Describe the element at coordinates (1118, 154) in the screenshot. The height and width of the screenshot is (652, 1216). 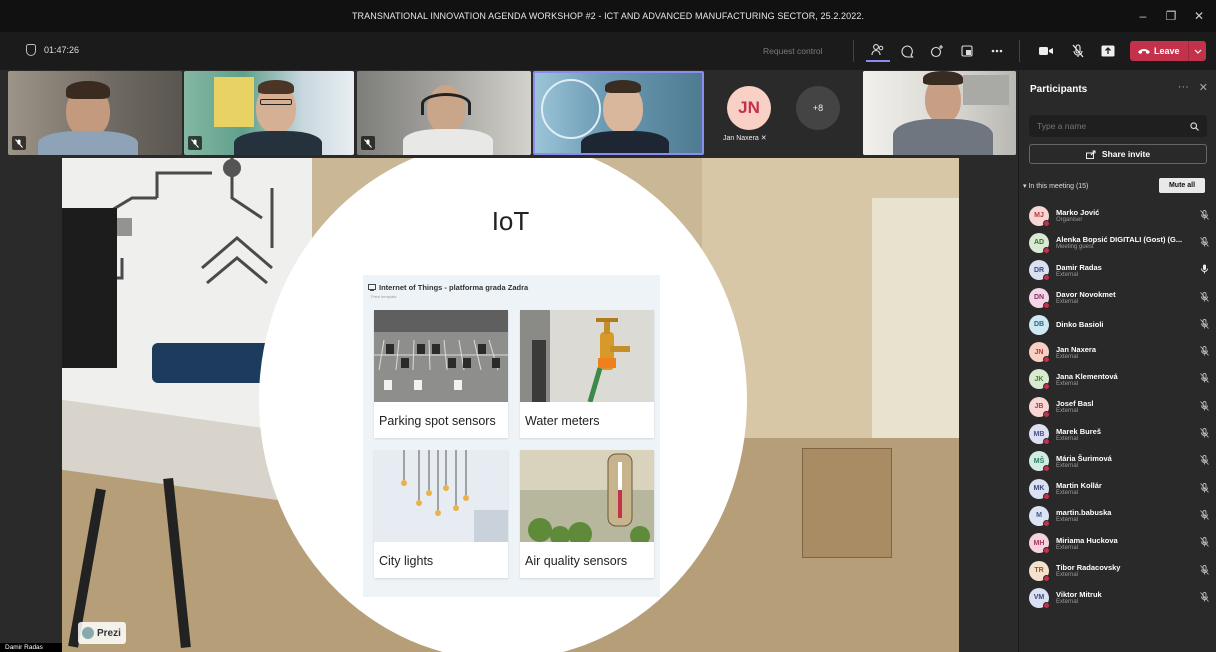
I see `share-invite-button: Share invite` at that location.